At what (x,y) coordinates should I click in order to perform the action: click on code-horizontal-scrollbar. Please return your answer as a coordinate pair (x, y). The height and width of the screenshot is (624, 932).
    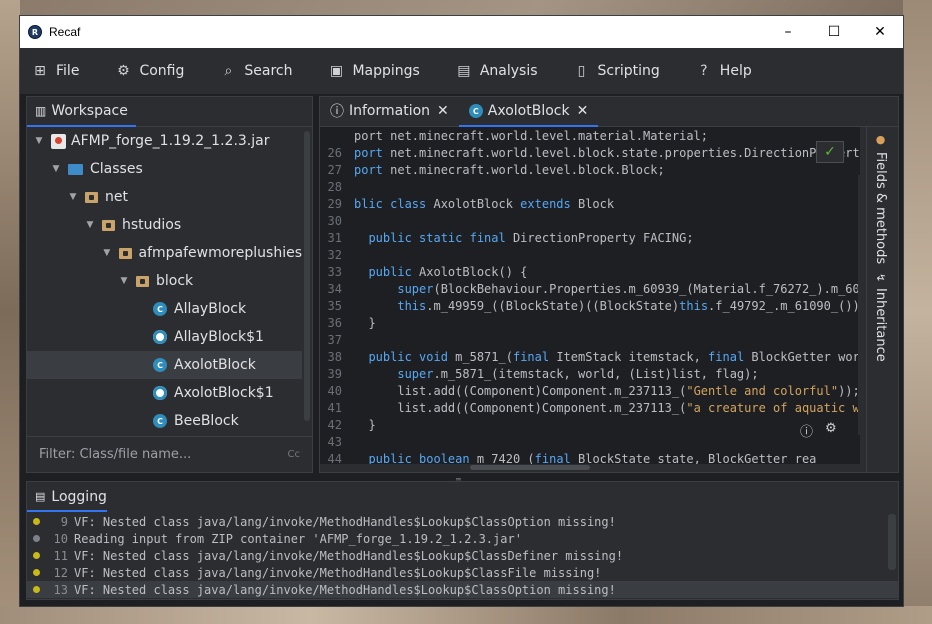
    Looking at the image, I should click on (530, 467).